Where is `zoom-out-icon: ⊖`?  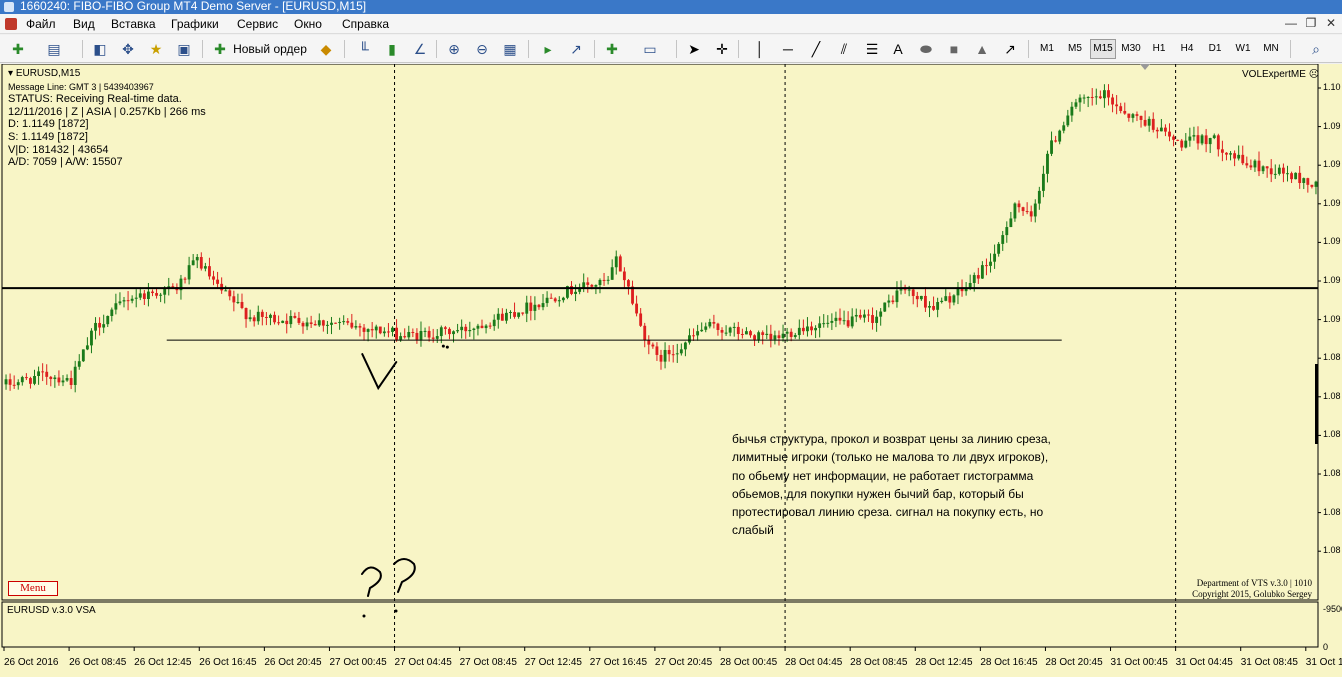
zoom-out-icon: ⊖ is located at coordinates (482, 49).